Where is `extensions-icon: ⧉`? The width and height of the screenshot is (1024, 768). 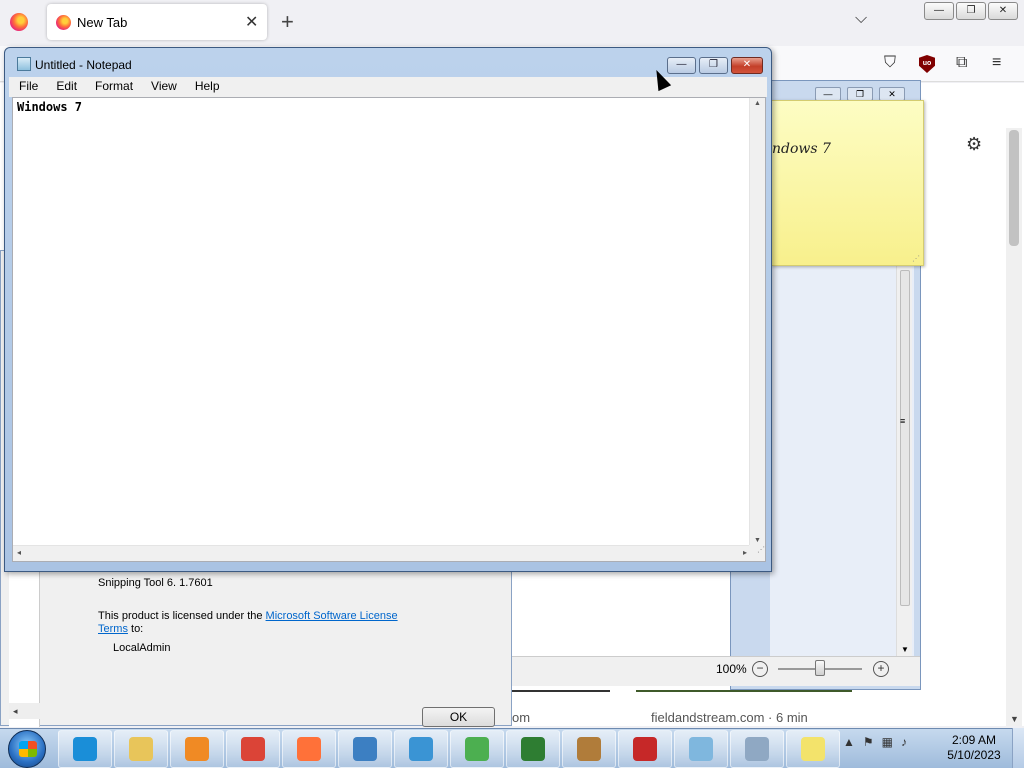 extensions-icon: ⧉ is located at coordinates (961, 63).